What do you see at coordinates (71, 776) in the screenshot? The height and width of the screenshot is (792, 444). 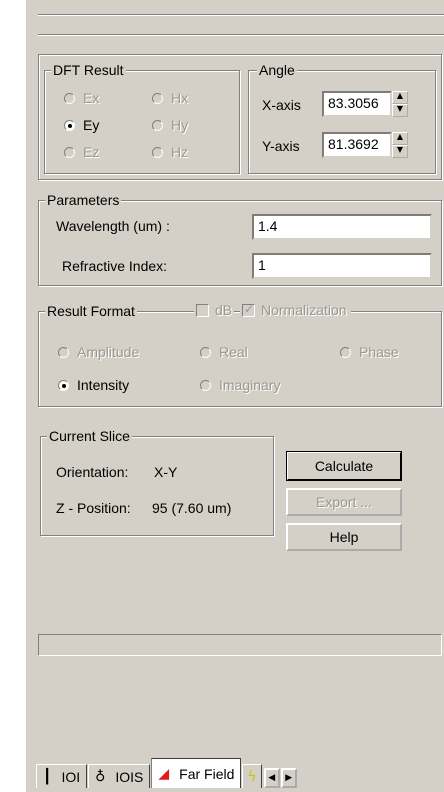 I see `tab-label: IOI` at bounding box center [71, 776].